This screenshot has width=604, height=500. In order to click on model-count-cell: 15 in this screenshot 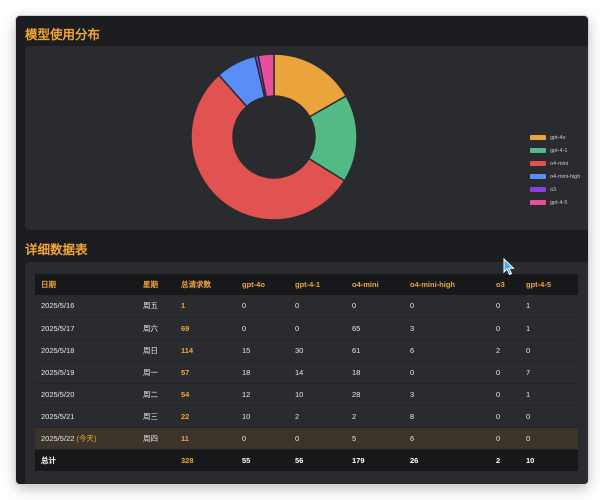, I will do `click(246, 350)`.